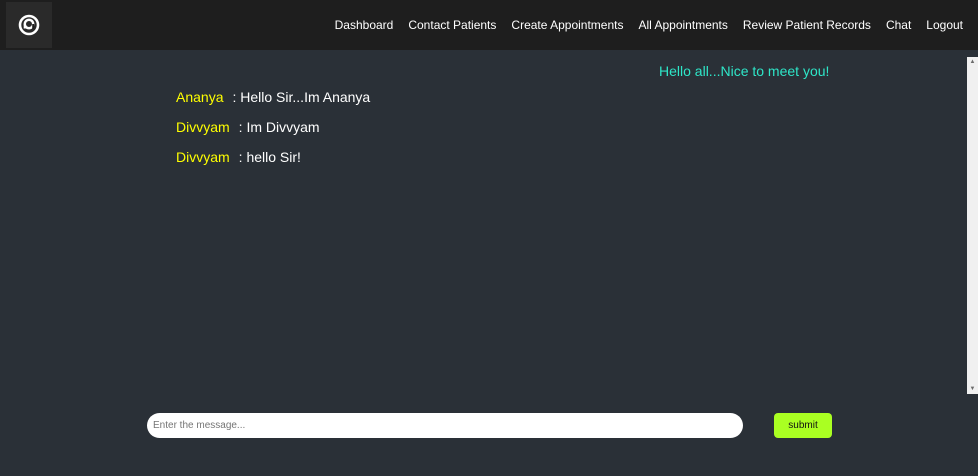 The image size is (978, 476). Describe the element at coordinates (445, 425) in the screenshot. I see `message-input` at that location.